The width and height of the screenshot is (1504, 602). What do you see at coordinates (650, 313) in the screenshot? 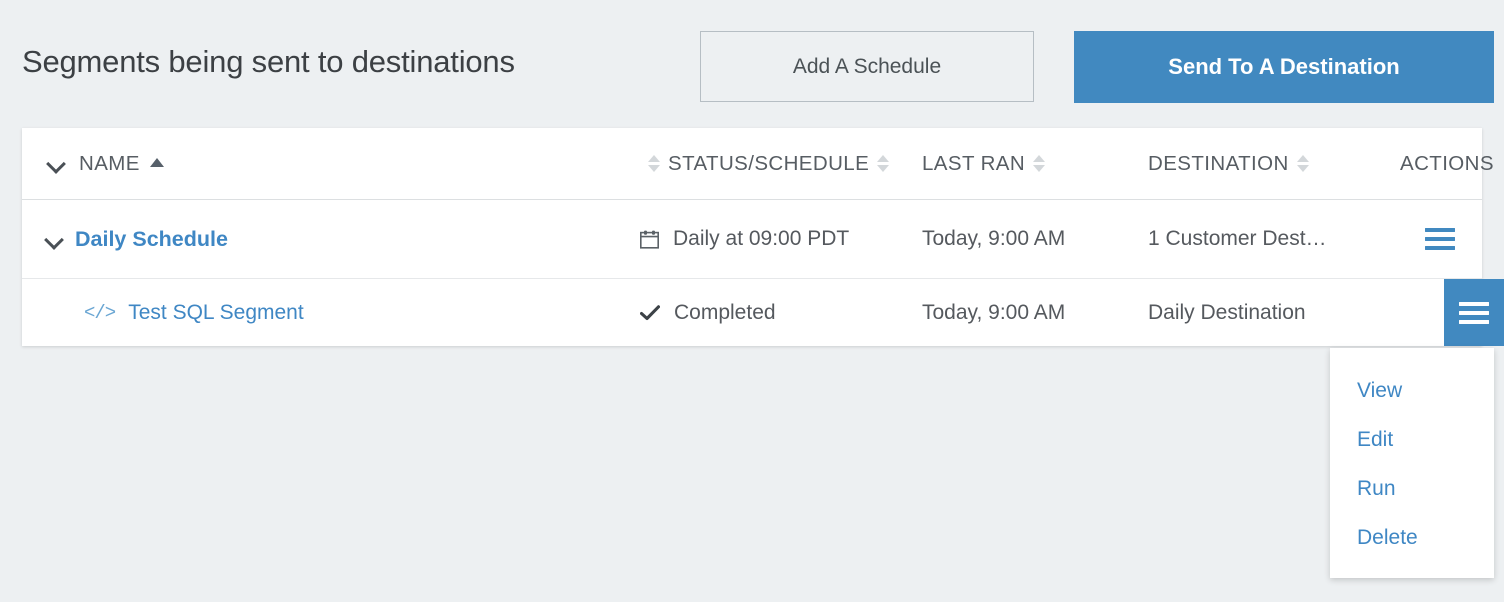
I see `check-icon` at bounding box center [650, 313].